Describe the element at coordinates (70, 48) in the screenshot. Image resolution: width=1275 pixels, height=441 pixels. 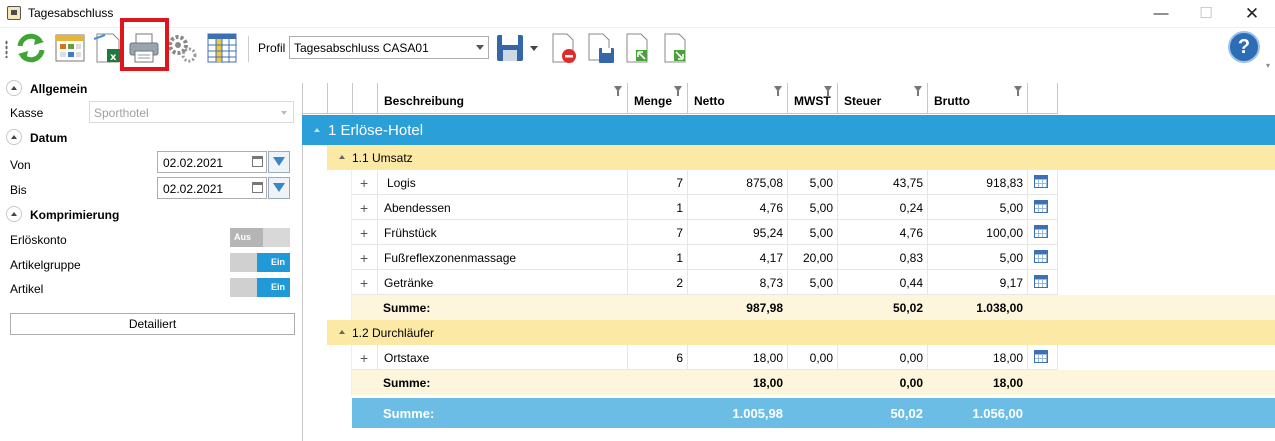
I see `calendar-grid-icon` at that location.